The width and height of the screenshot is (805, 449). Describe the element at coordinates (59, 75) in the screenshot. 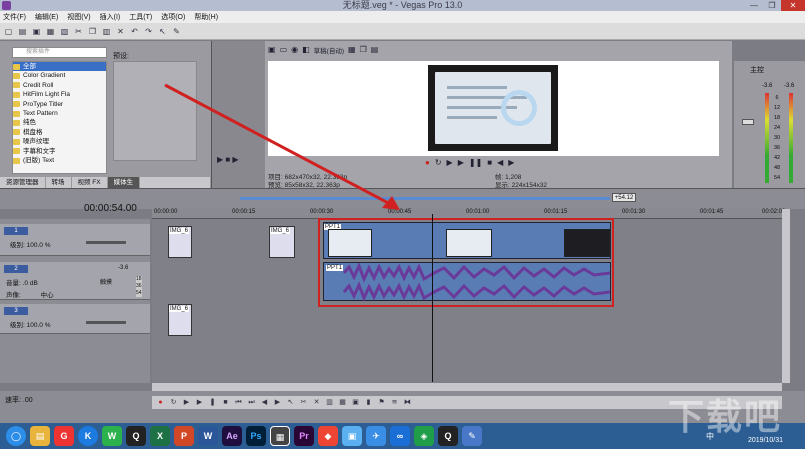

I see `tree-item: Color Gradient` at that location.